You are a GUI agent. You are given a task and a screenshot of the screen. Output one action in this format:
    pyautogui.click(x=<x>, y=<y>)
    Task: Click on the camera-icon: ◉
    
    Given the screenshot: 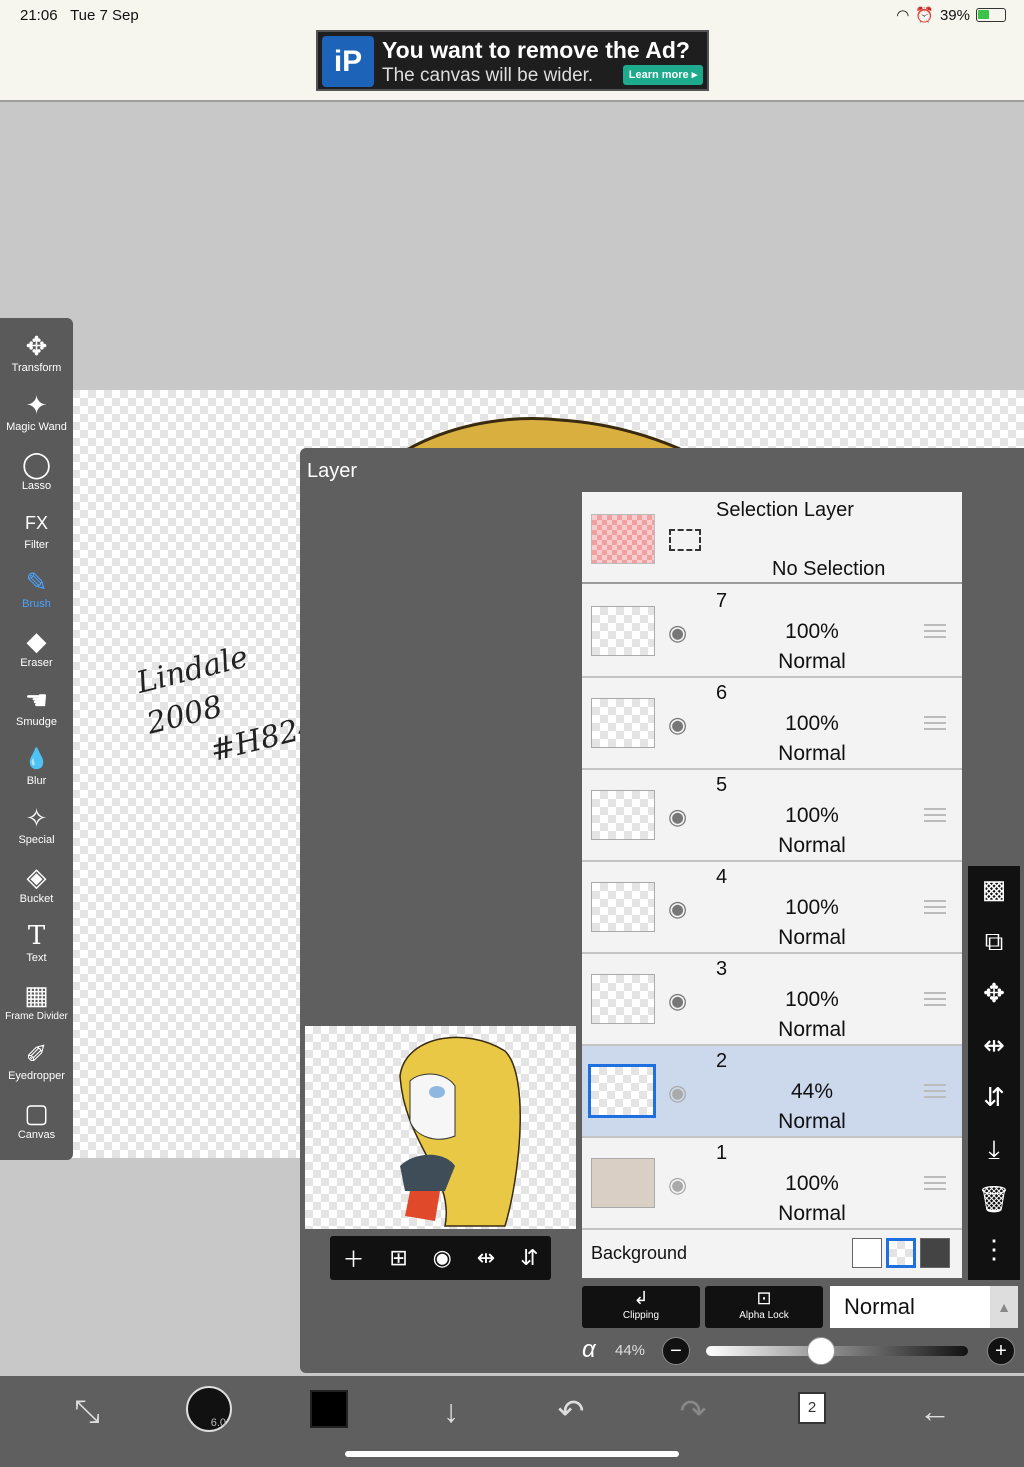 What is the action you would take?
    pyautogui.click(x=442, y=1258)
    